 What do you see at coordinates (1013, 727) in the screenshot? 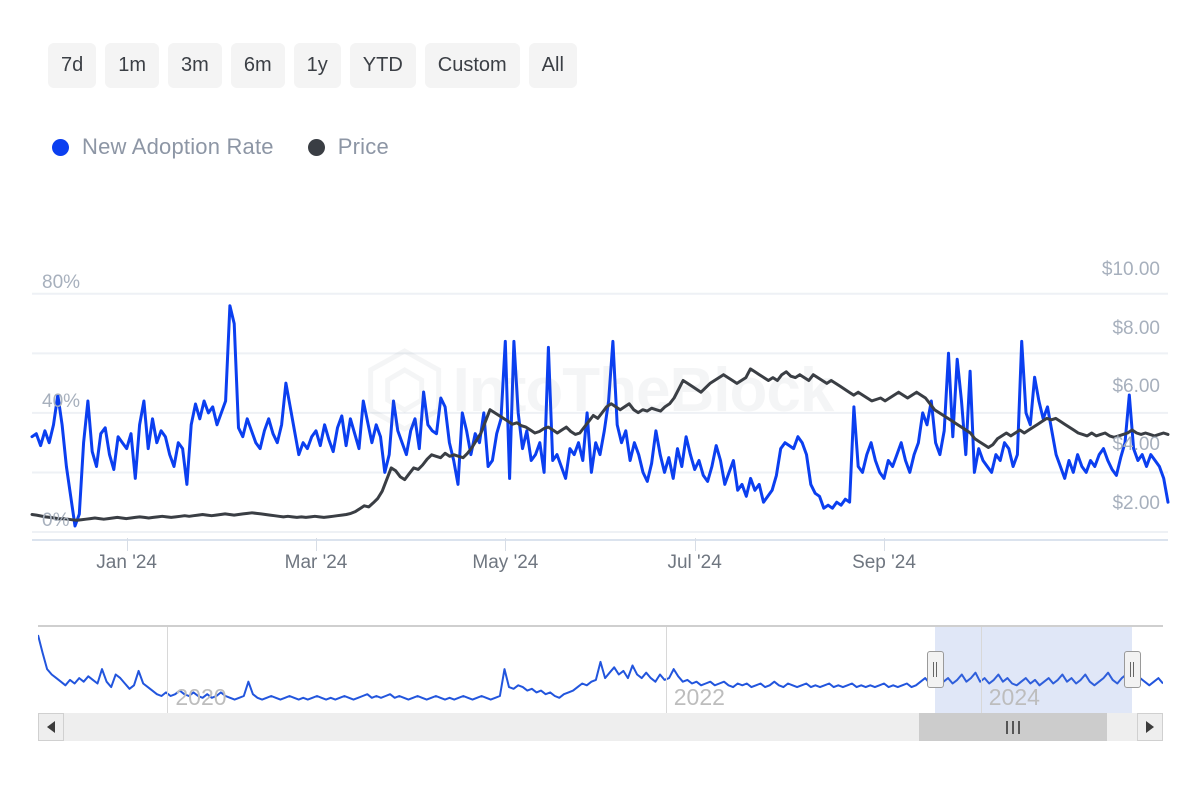
I see `scrollbar-thumb` at bounding box center [1013, 727].